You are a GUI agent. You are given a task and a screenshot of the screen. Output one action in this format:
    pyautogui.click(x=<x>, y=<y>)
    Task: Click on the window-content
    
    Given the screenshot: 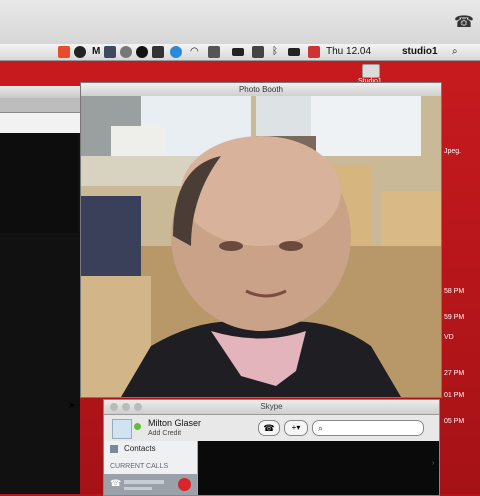 What is the action you would take?
    pyautogui.click(x=39, y=183)
    